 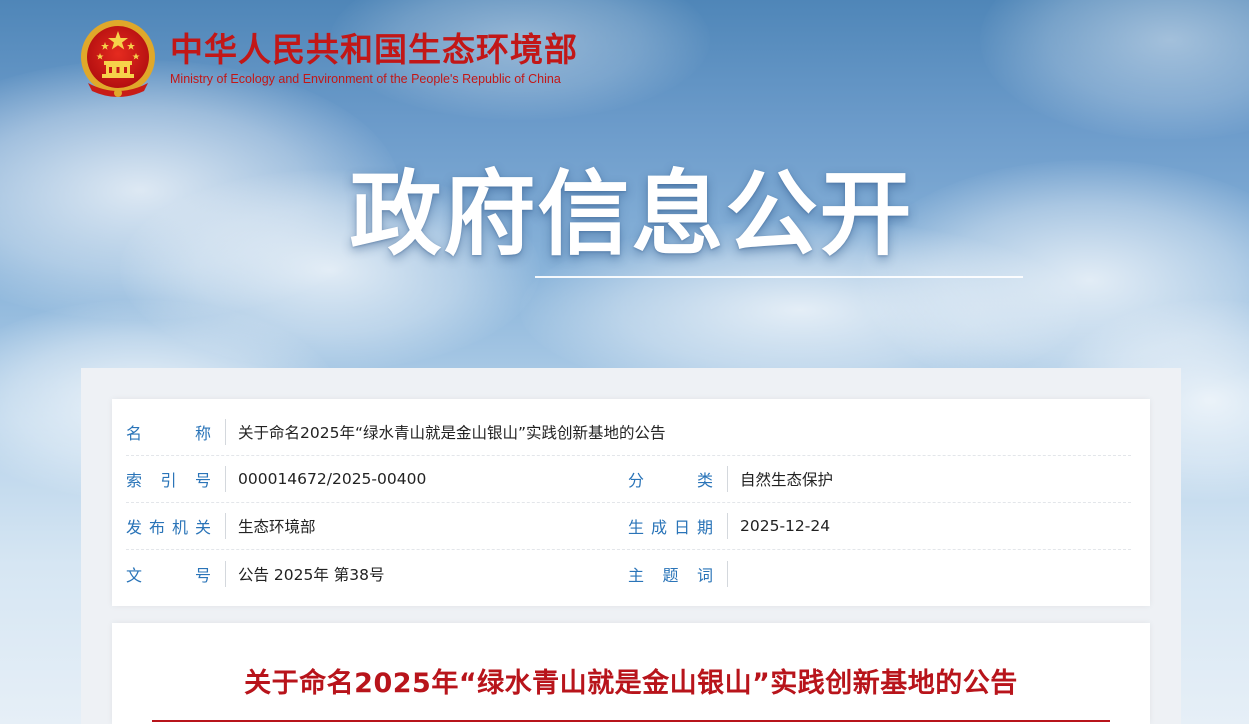 I want to click on index-label: 索引号, so click(x=168, y=480).